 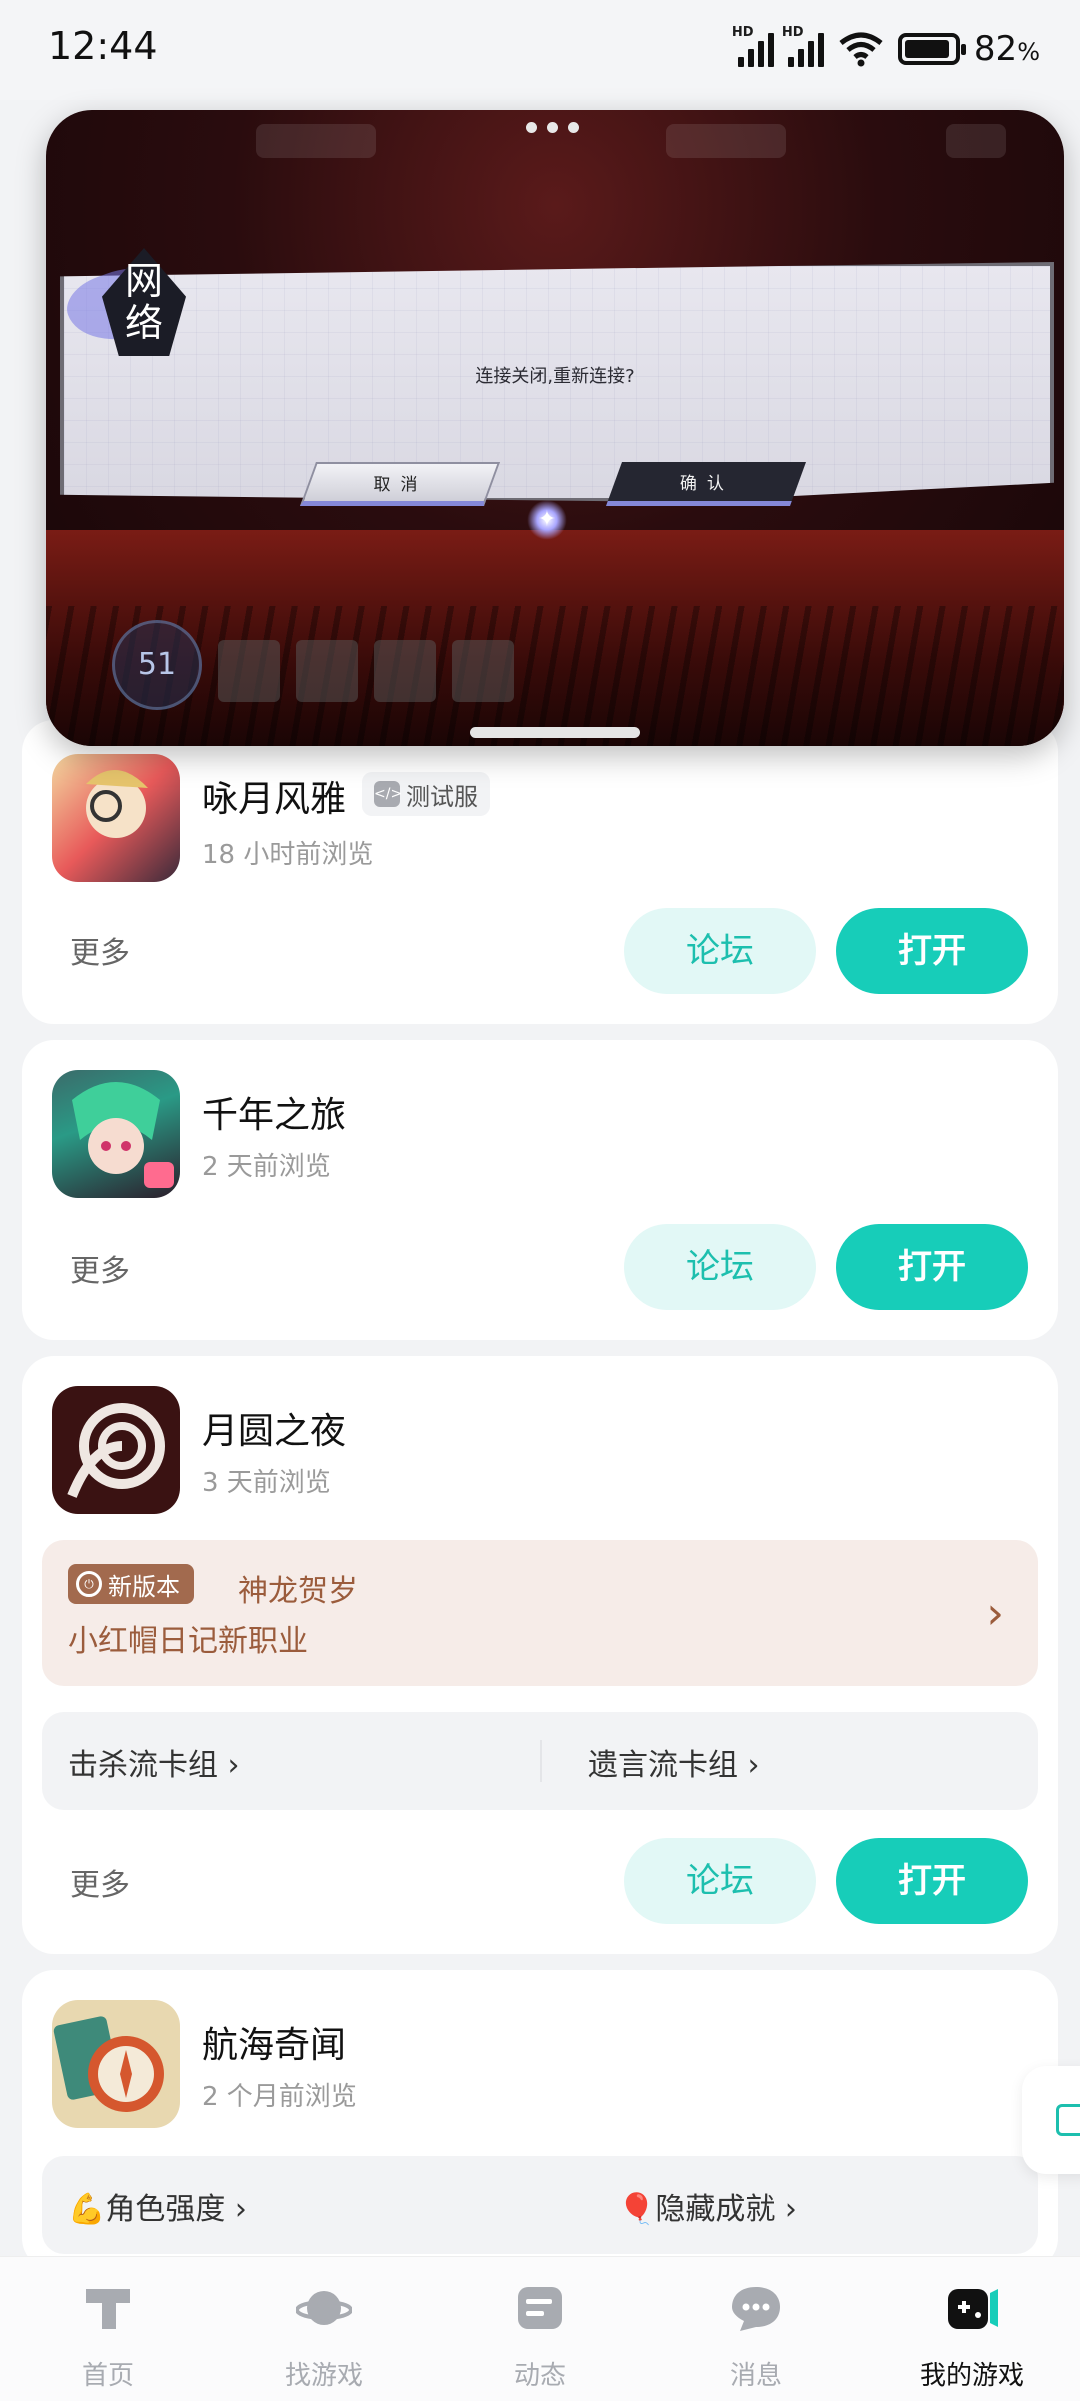 I want to click on game-title: 航海奇闻, so click(x=274, y=2042).